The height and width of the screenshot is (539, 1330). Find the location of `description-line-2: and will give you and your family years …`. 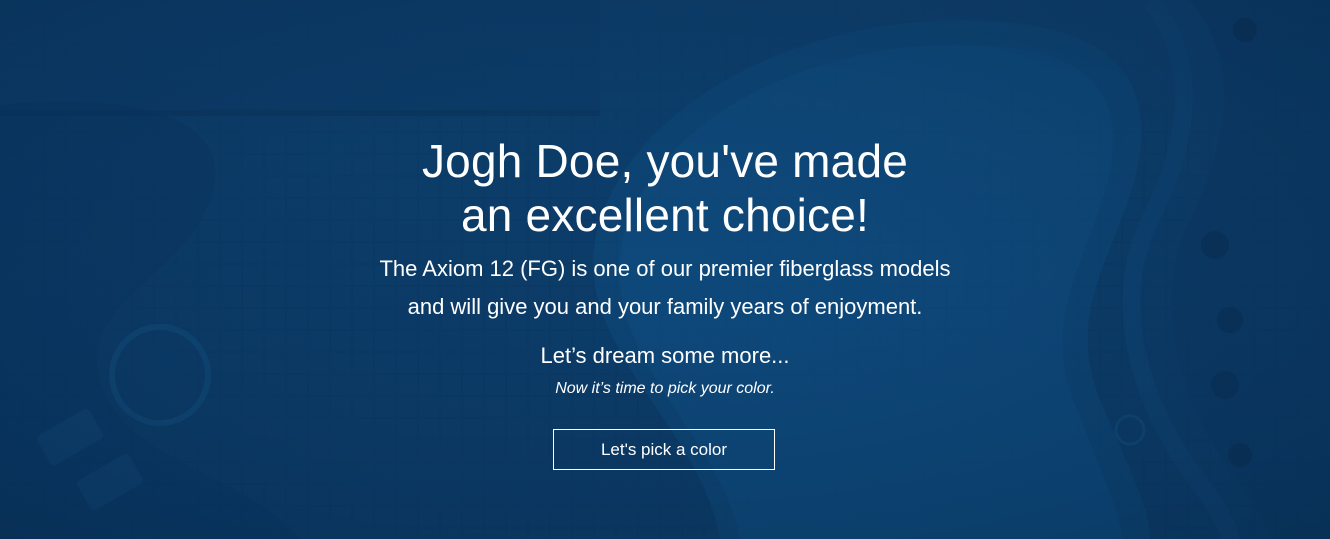

description-line-2: and will give you and your family years … is located at coordinates (665, 306).